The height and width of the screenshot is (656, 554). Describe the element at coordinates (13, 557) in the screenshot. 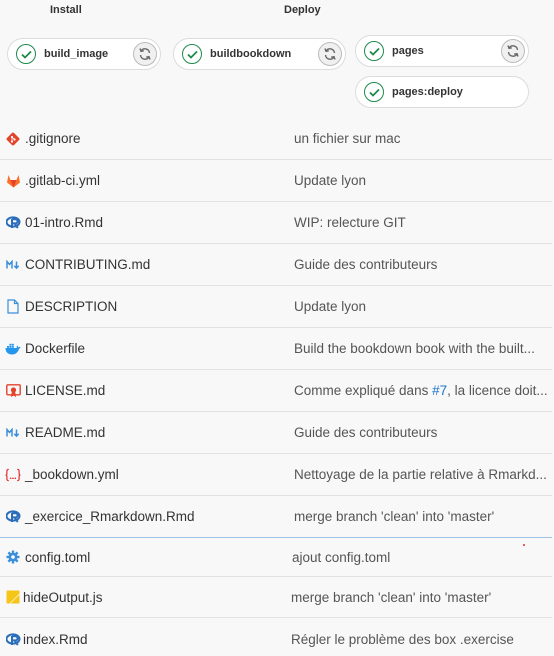

I see `gear-icon` at that location.